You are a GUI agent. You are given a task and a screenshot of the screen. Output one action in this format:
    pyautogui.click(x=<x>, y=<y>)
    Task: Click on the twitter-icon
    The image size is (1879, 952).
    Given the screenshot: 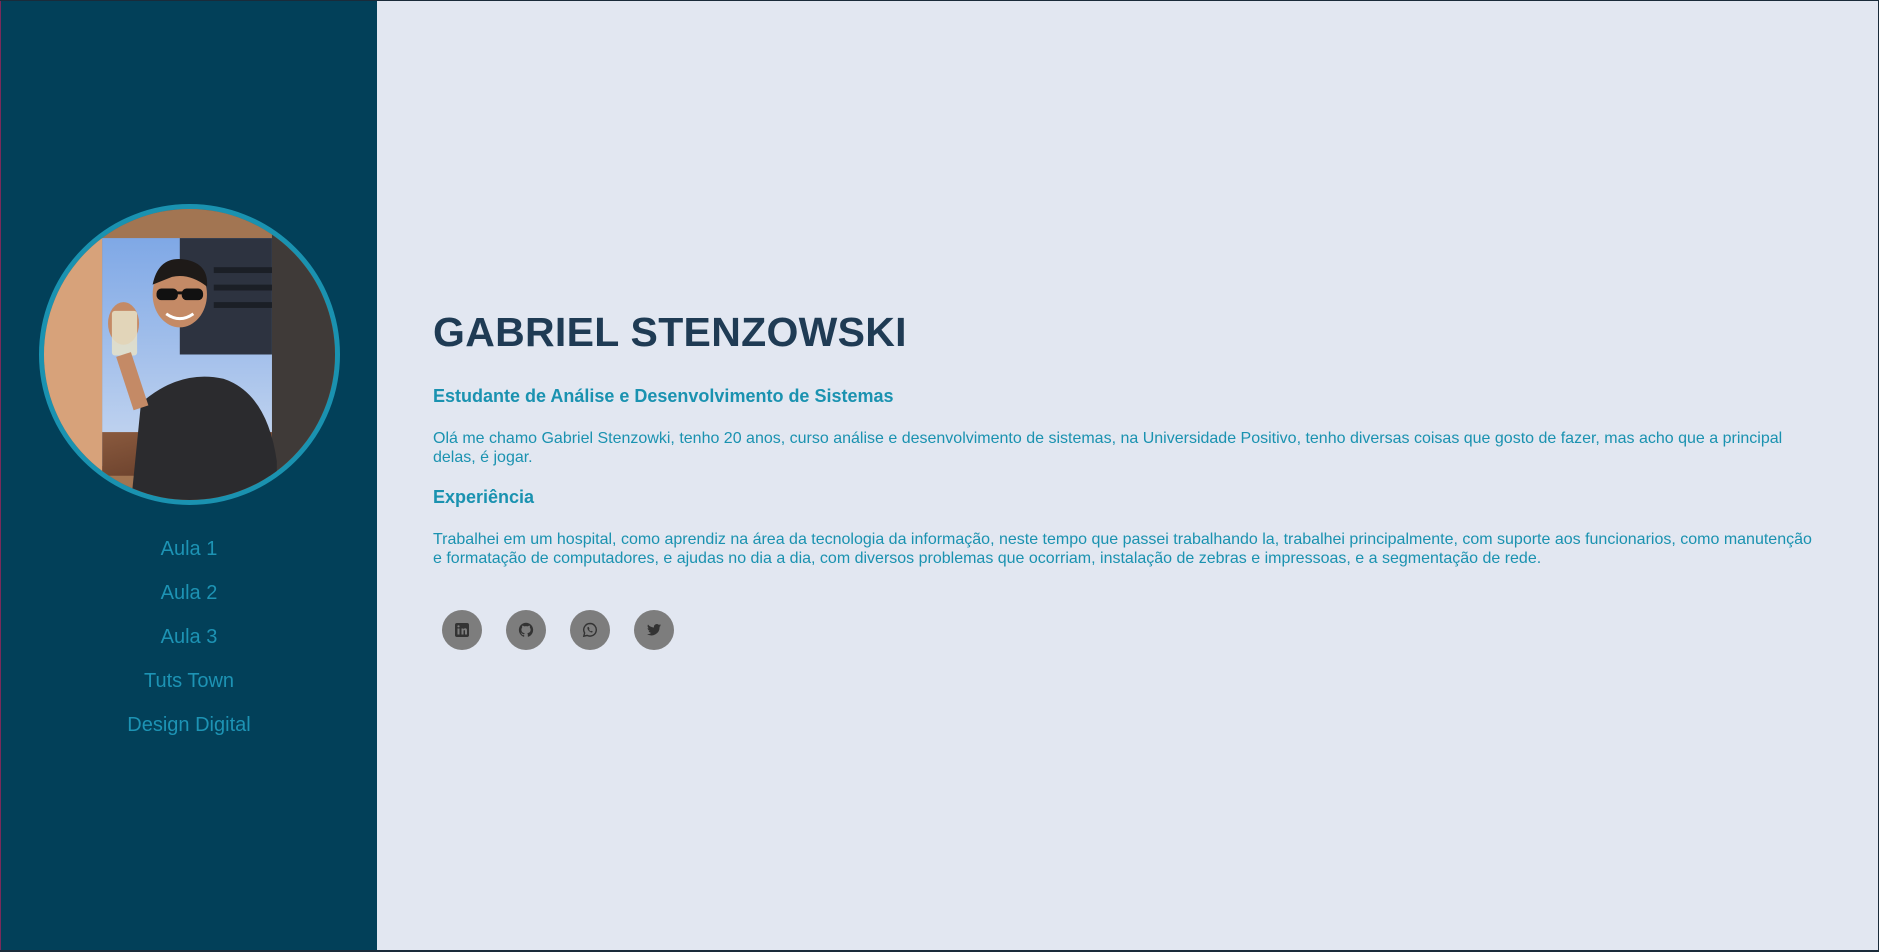 What is the action you would take?
    pyautogui.click(x=654, y=630)
    